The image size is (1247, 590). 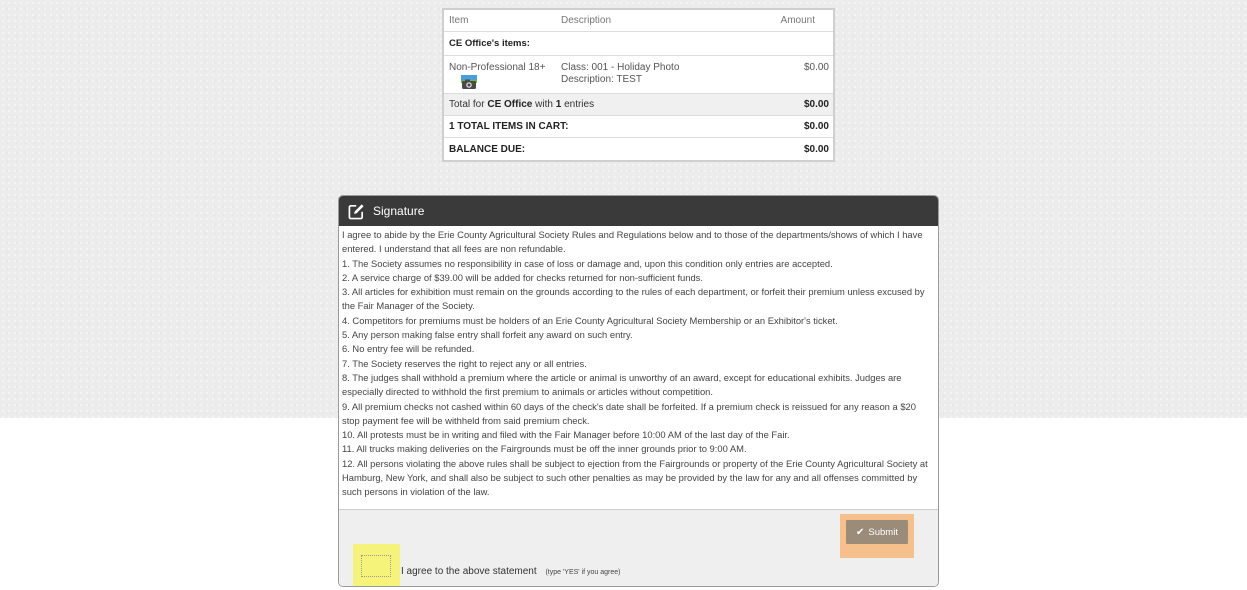 I want to click on item-description: Description: TEST, so click(x=601, y=79).